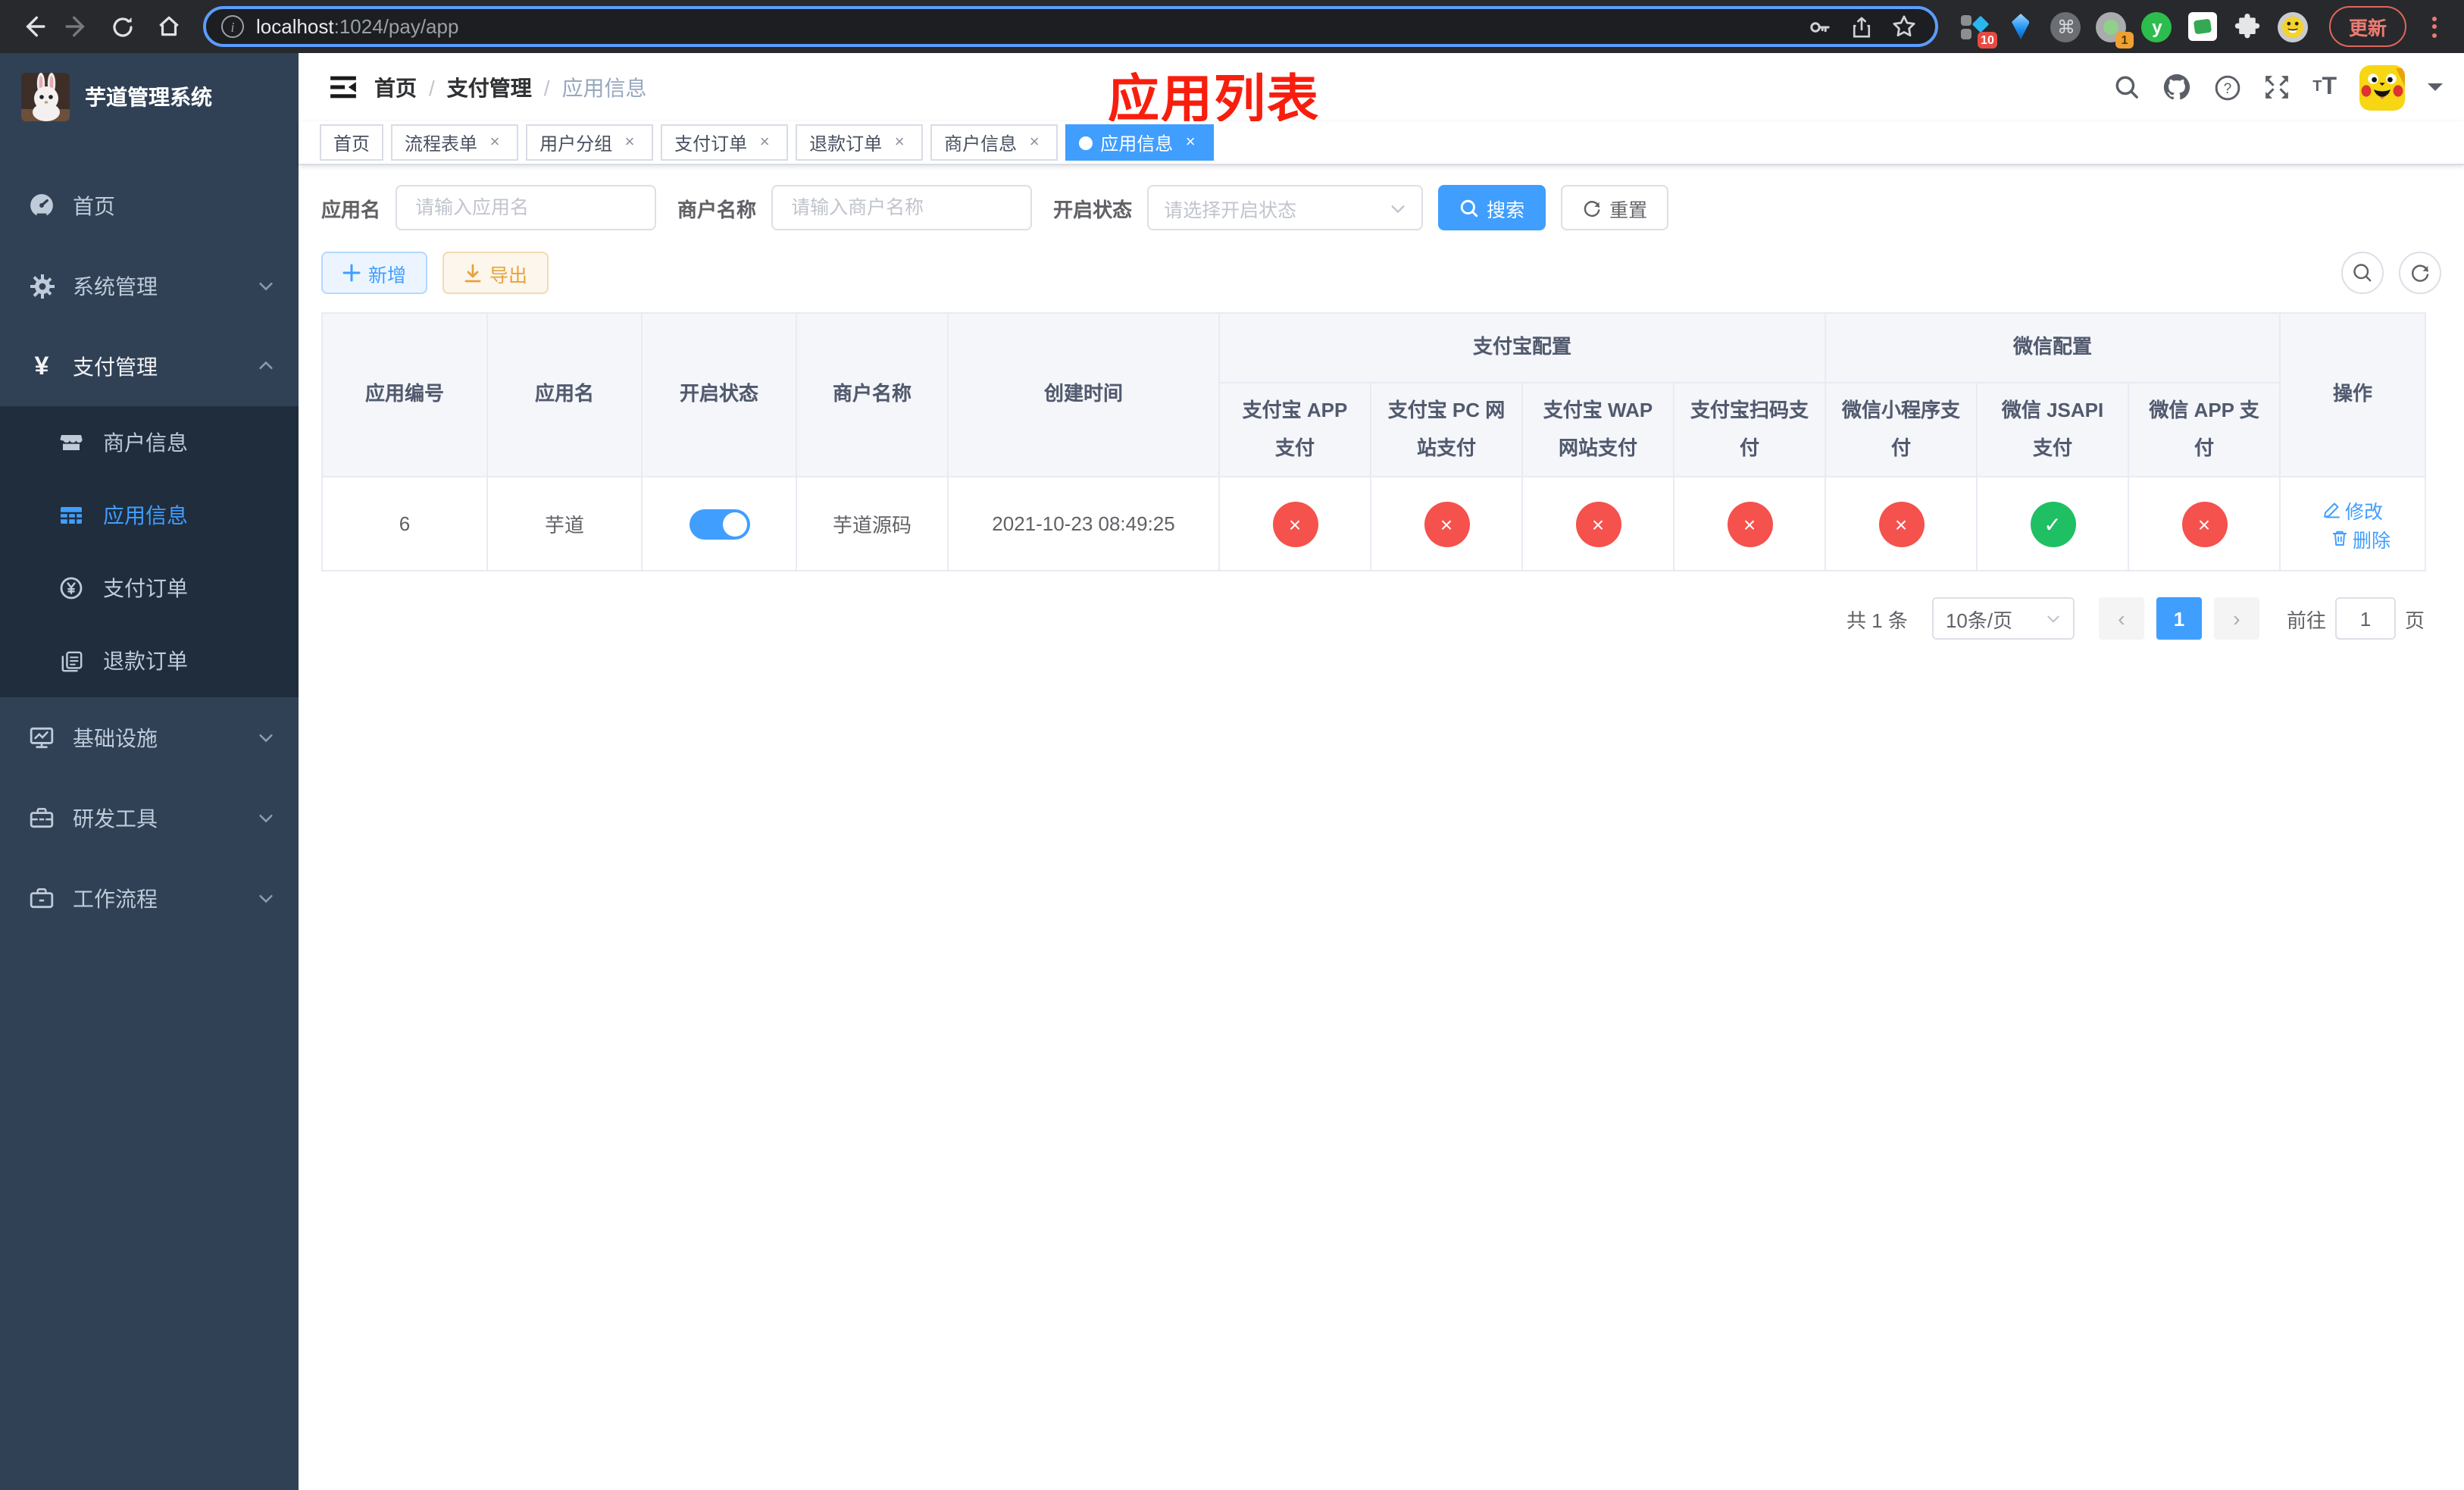 The image size is (2464, 1490). I want to click on alipay-wap-status-badge: ×, so click(1598, 524).